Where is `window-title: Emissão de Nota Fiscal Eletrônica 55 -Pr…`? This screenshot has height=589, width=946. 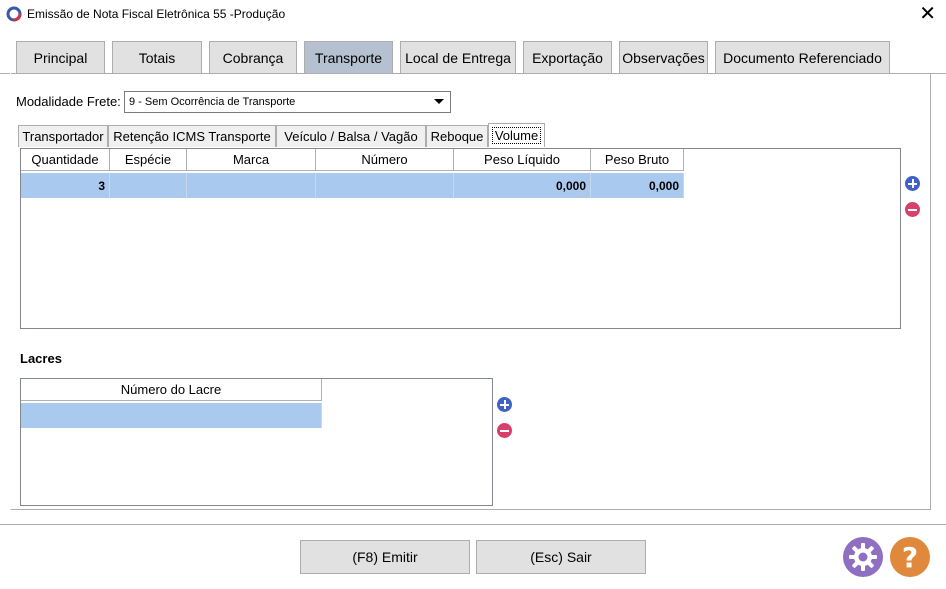 window-title: Emissão de Nota Fiscal Eletrônica 55 -Pr… is located at coordinates (156, 14).